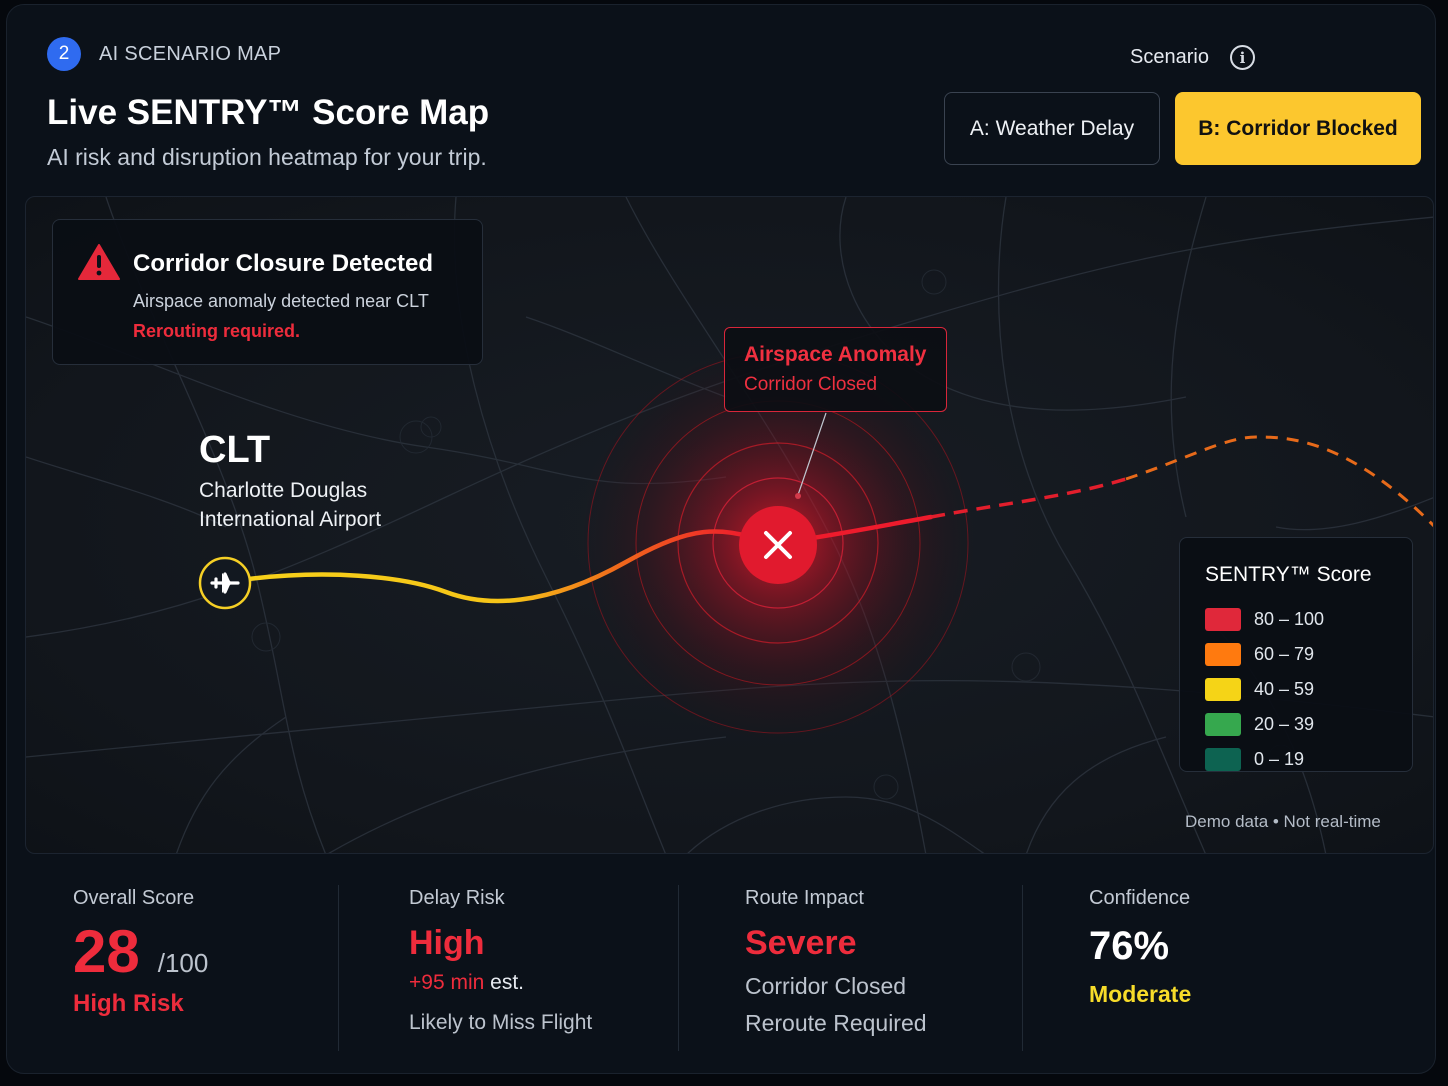 This screenshot has width=1448, height=1086. What do you see at coordinates (134, 898) in the screenshot?
I see `overall-score-label: Overall Score` at bounding box center [134, 898].